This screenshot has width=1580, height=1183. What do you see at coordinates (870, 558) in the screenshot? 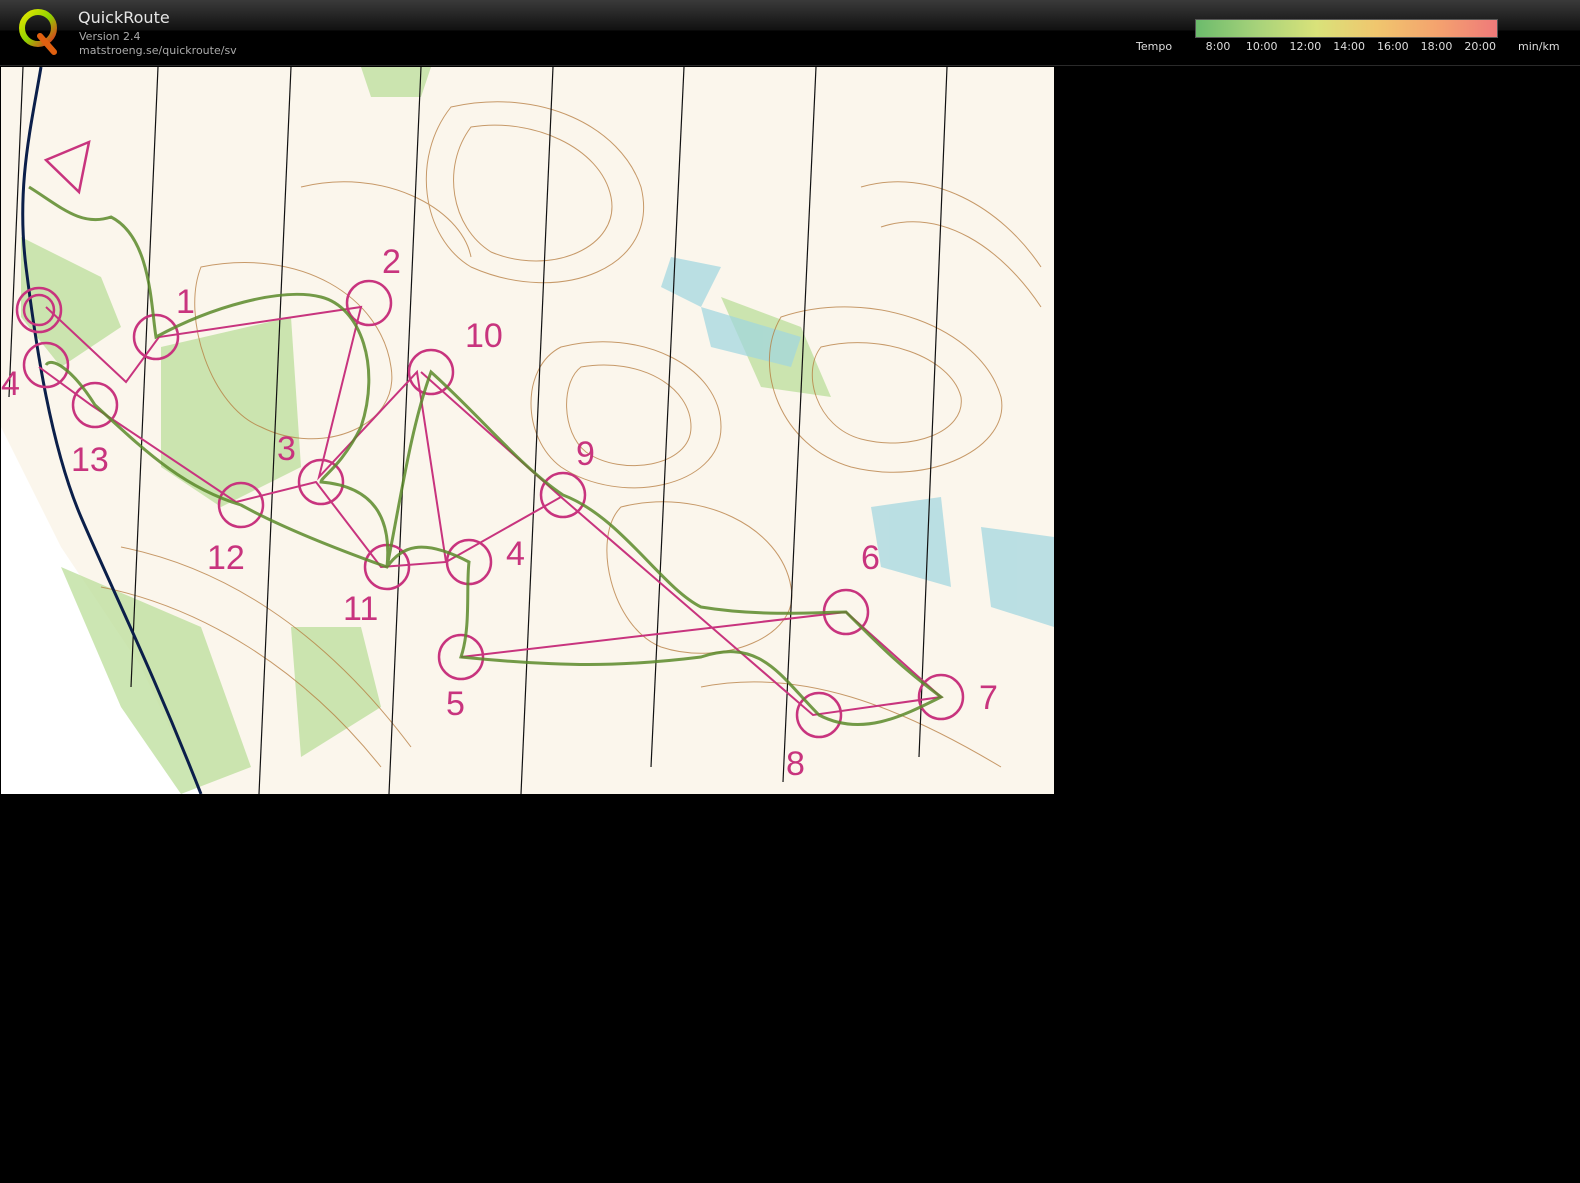
I see `control-label: 6` at bounding box center [870, 558].